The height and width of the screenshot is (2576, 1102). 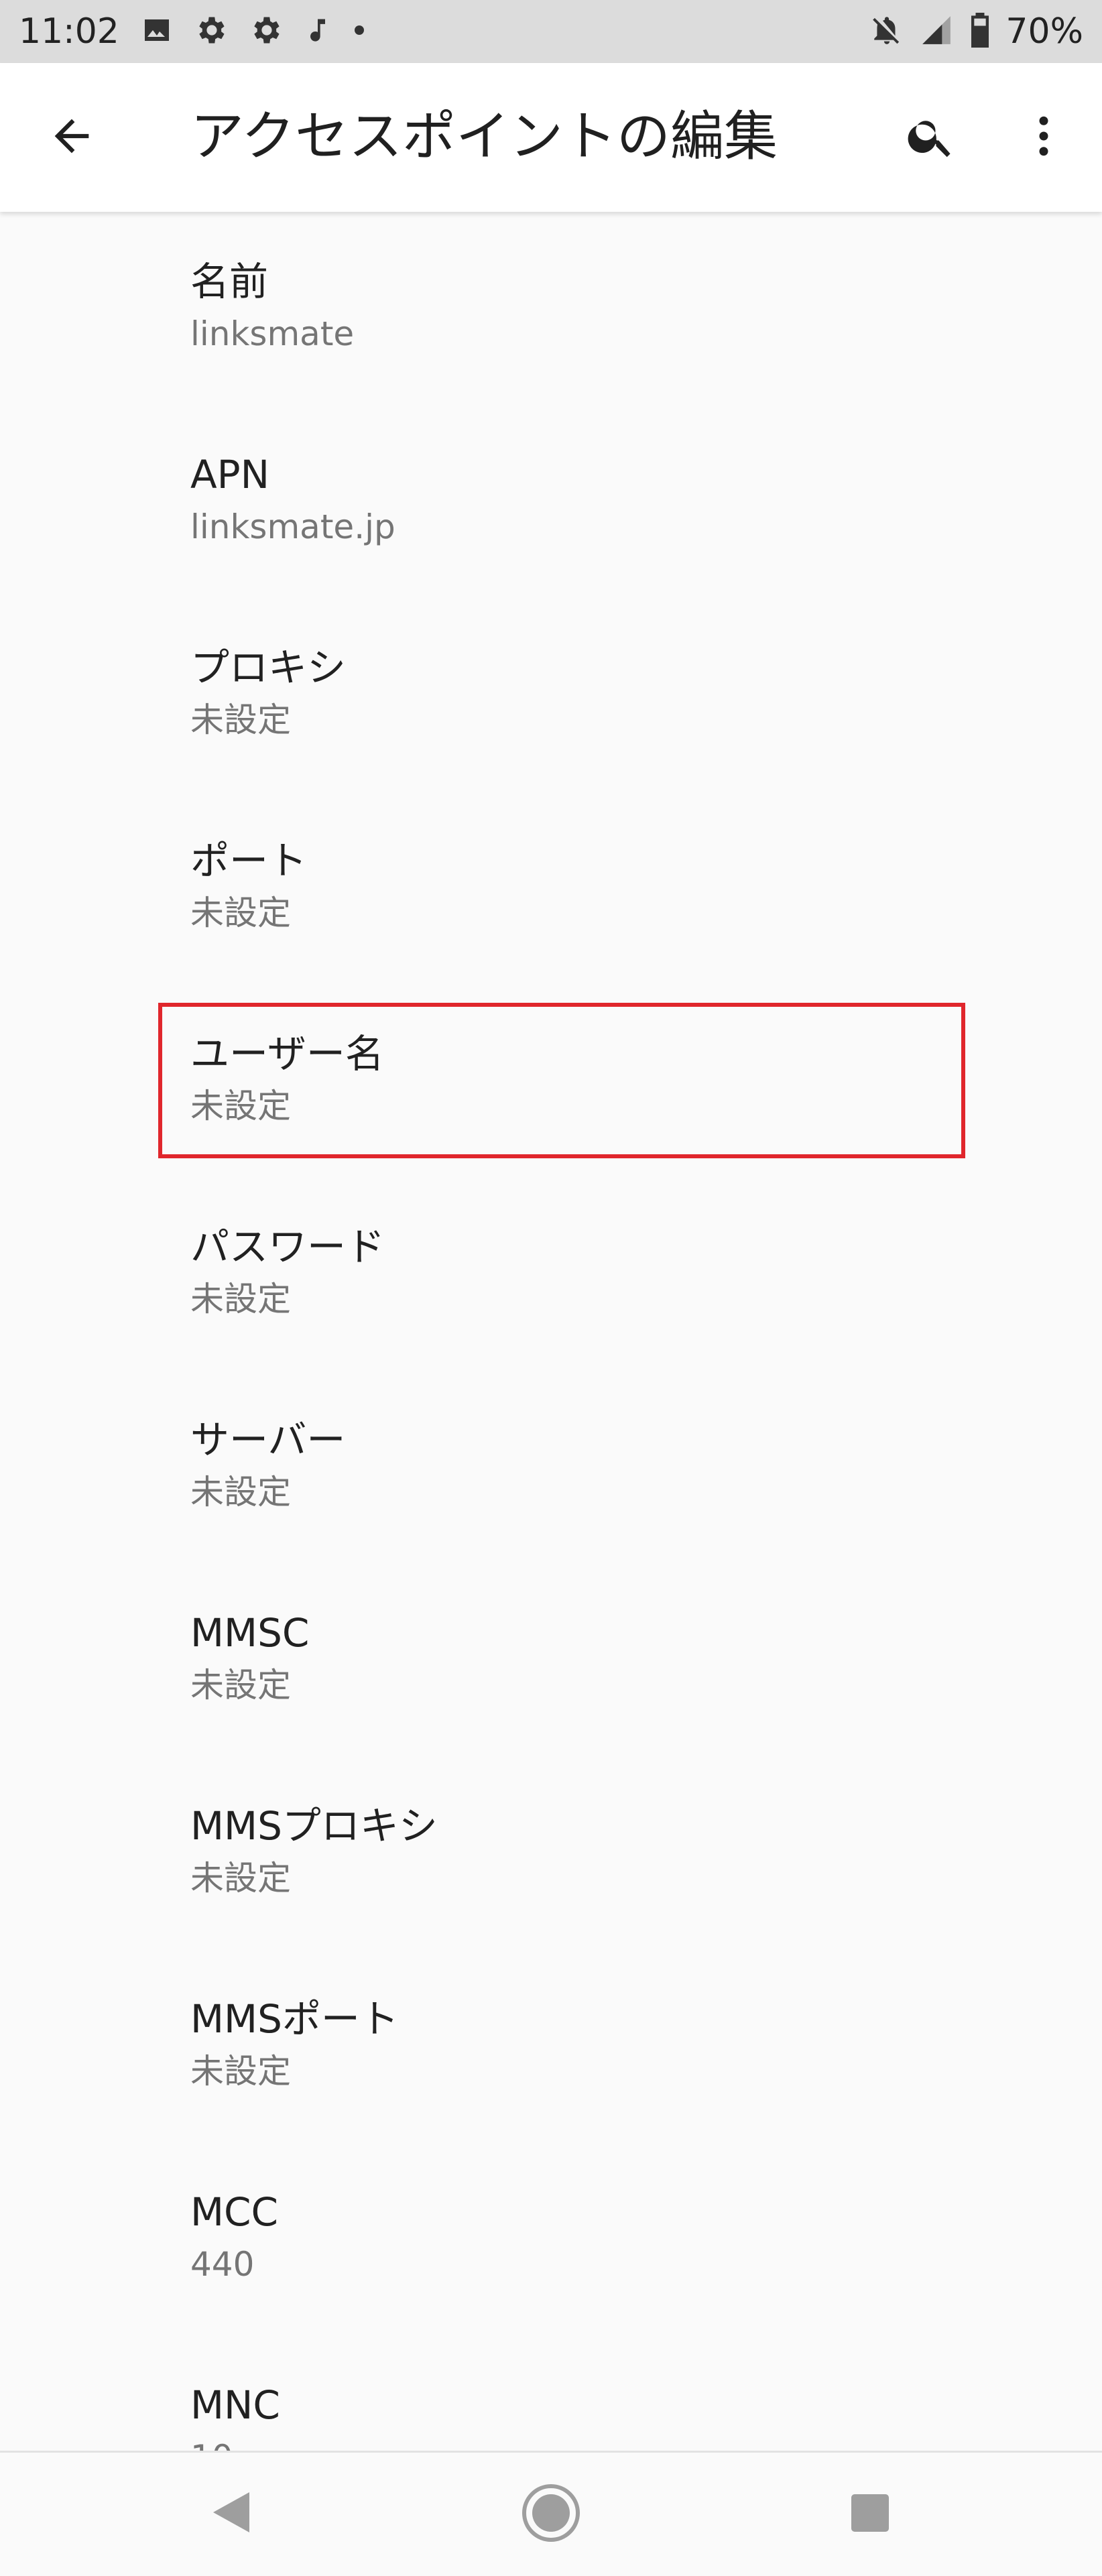 I want to click on nav-home-icon, so click(x=551, y=2514).